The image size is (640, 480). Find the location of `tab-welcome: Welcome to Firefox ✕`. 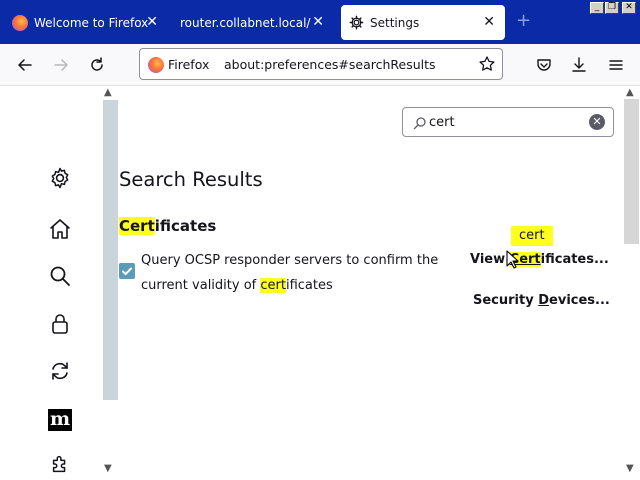

tab-welcome: Welcome to Firefox ✕ is located at coordinates (88, 22).